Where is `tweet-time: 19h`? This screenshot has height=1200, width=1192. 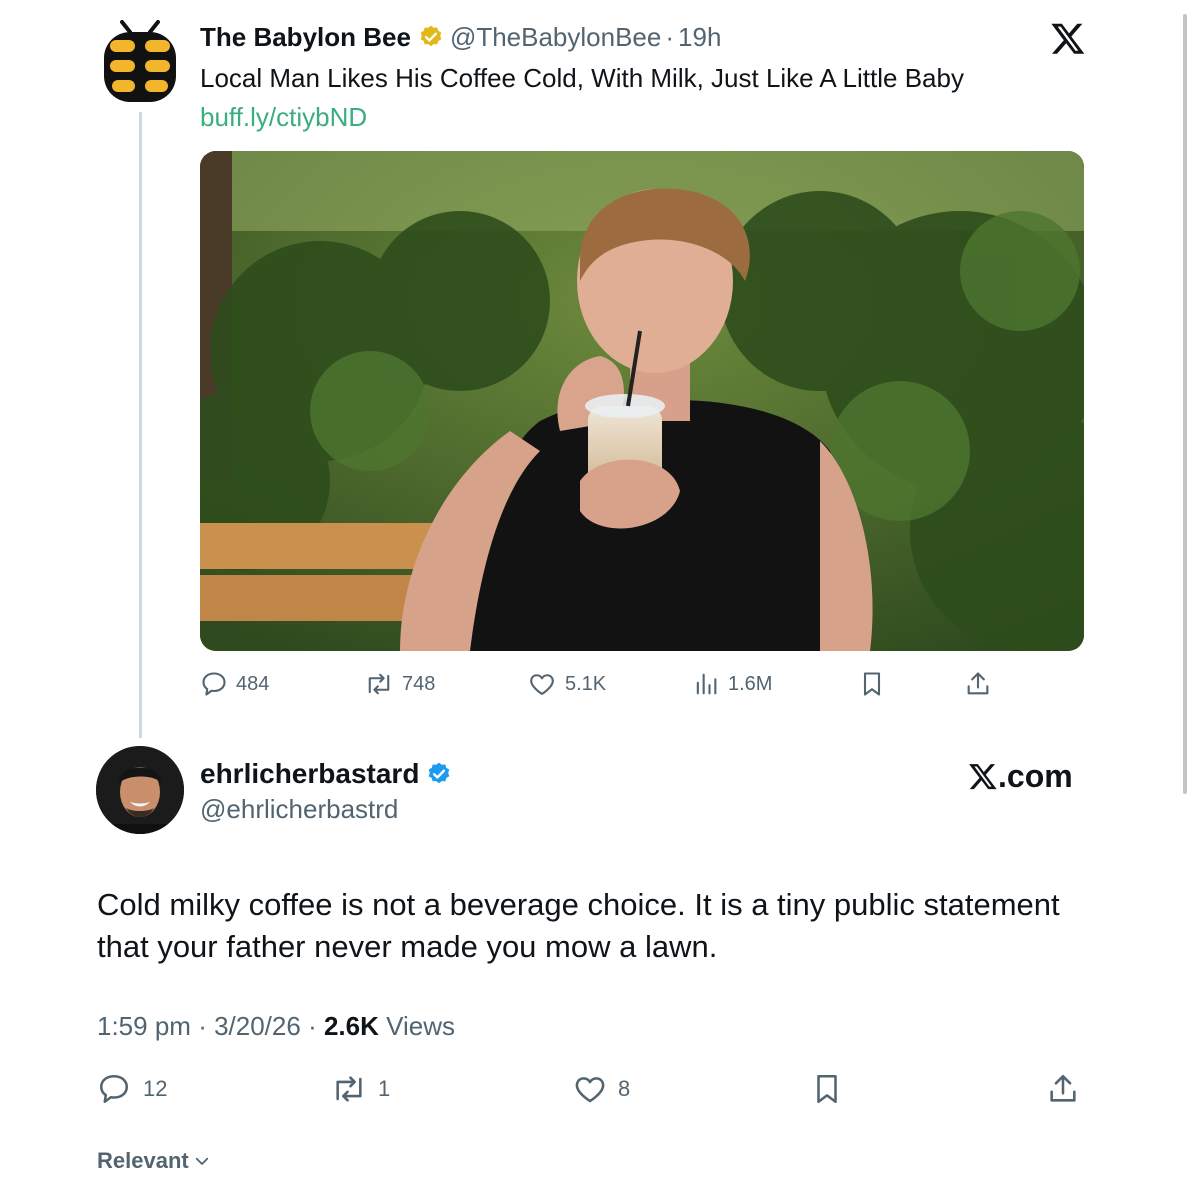 tweet-time: 19h is located at coordinates (699, 37).